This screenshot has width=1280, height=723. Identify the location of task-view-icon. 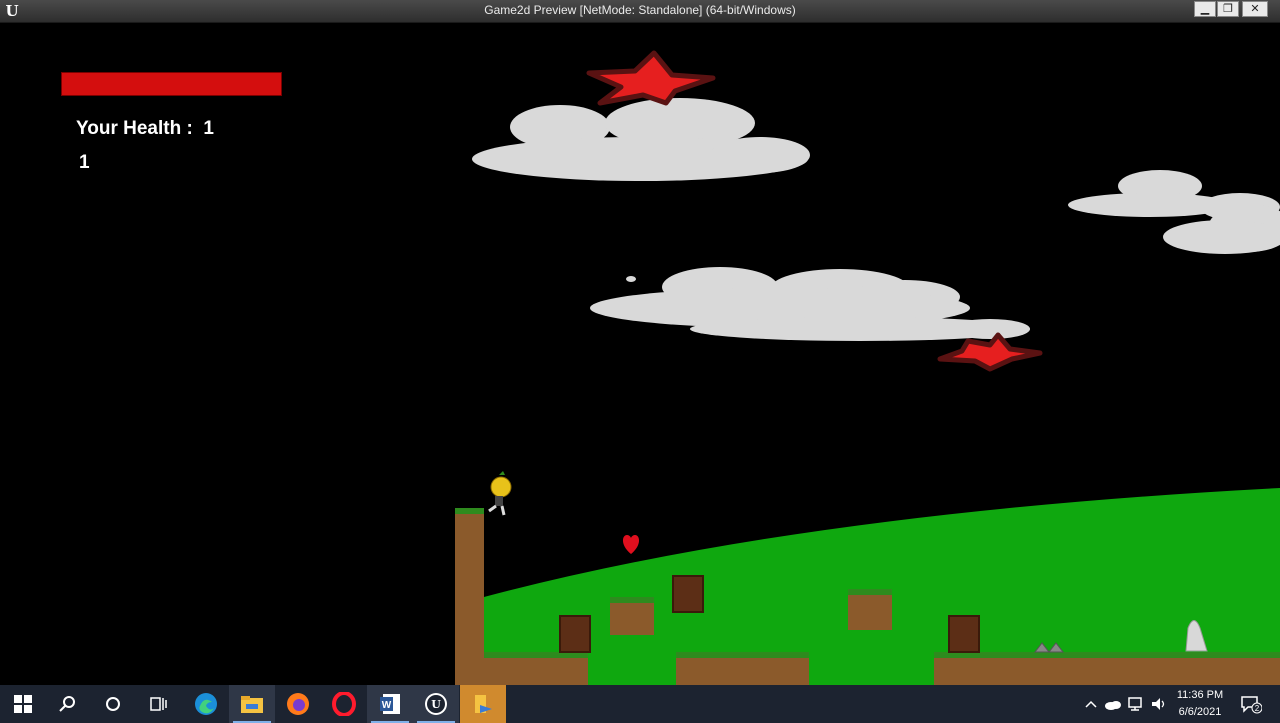
(158, 704).